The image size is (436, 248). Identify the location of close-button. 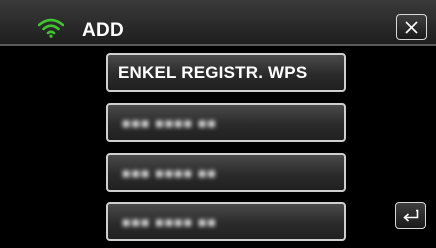
(411, 27).